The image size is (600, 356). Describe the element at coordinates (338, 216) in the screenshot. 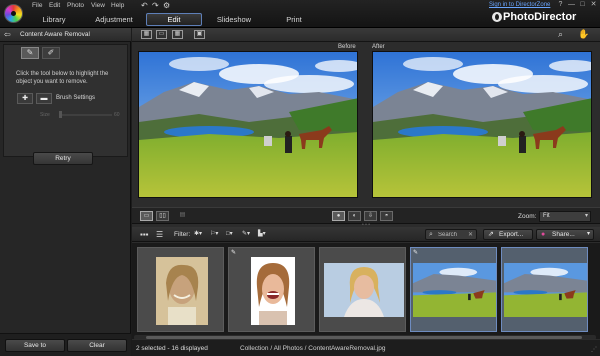

I see `toggle-original-icon: ●` at that location.